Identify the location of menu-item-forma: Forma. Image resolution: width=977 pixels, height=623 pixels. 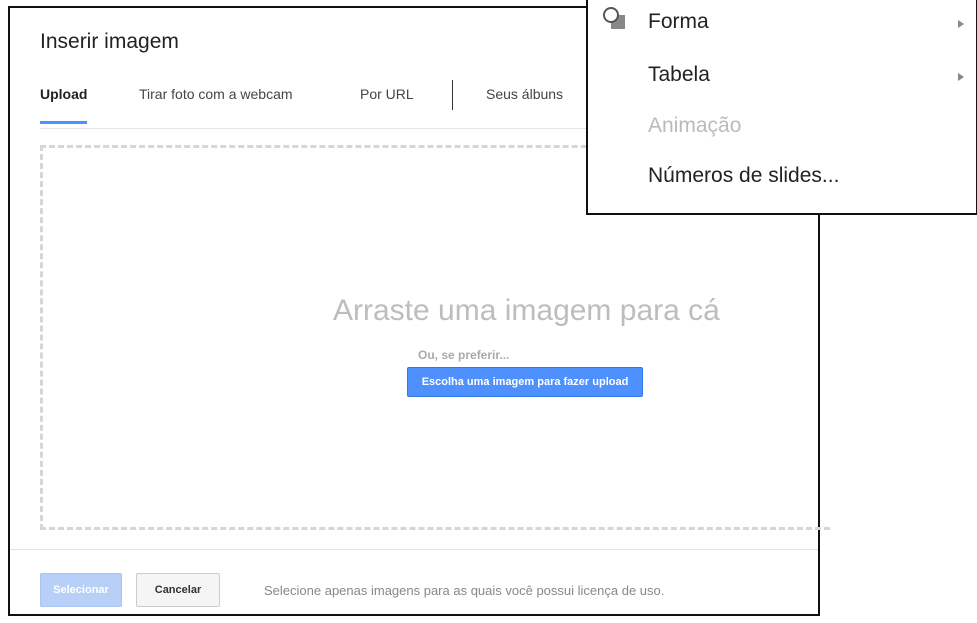
(678, 22).